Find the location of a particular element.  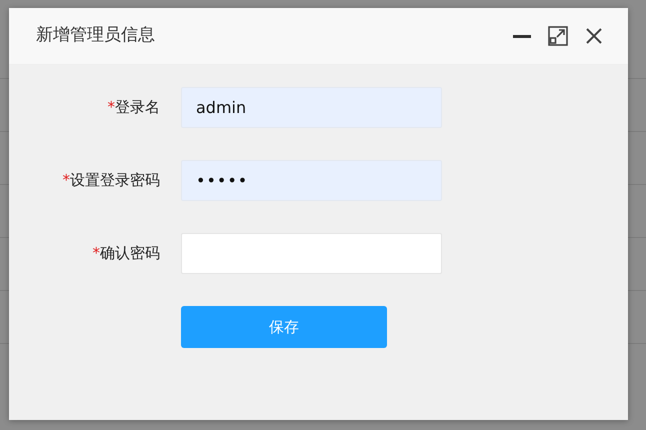

maximize-icon is located at coordinates (558, 36).